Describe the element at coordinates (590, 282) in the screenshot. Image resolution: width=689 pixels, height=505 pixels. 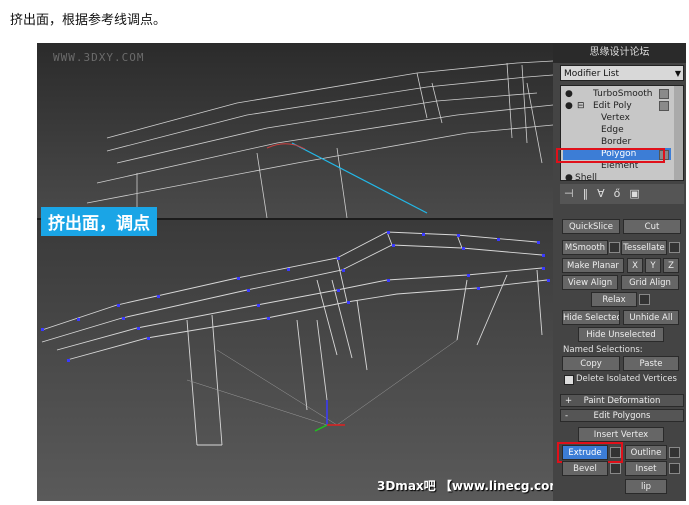
I see `view-align-button: View Align` at that location.